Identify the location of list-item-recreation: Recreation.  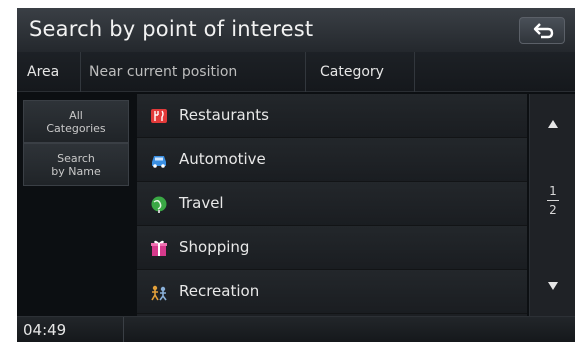
(332, 292).